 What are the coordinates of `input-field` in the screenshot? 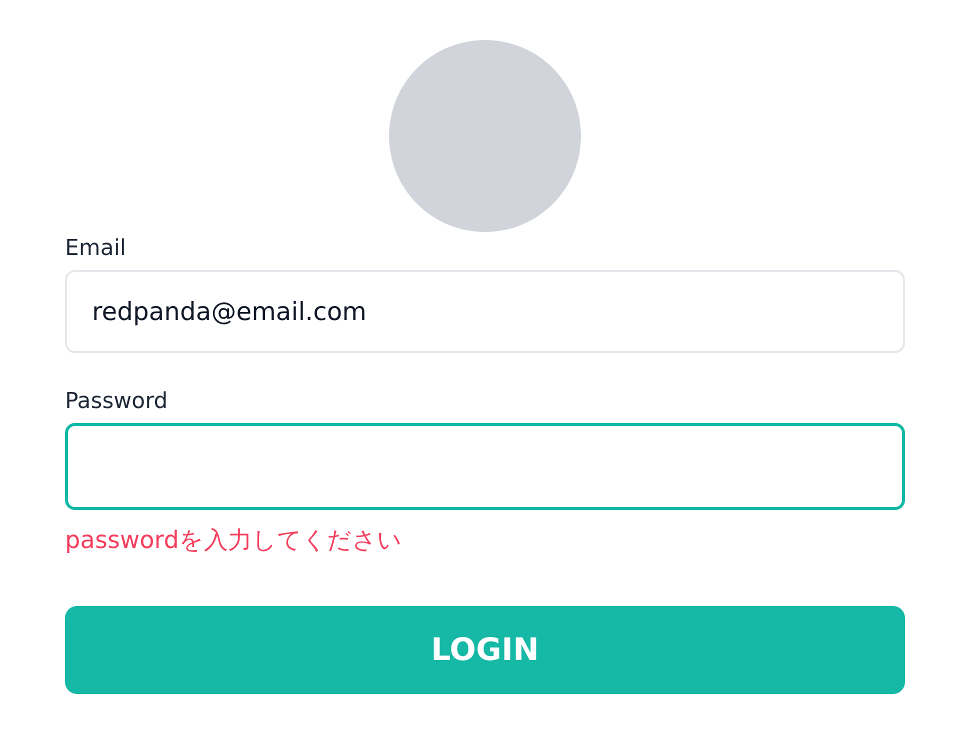 It's located at (485, 466).